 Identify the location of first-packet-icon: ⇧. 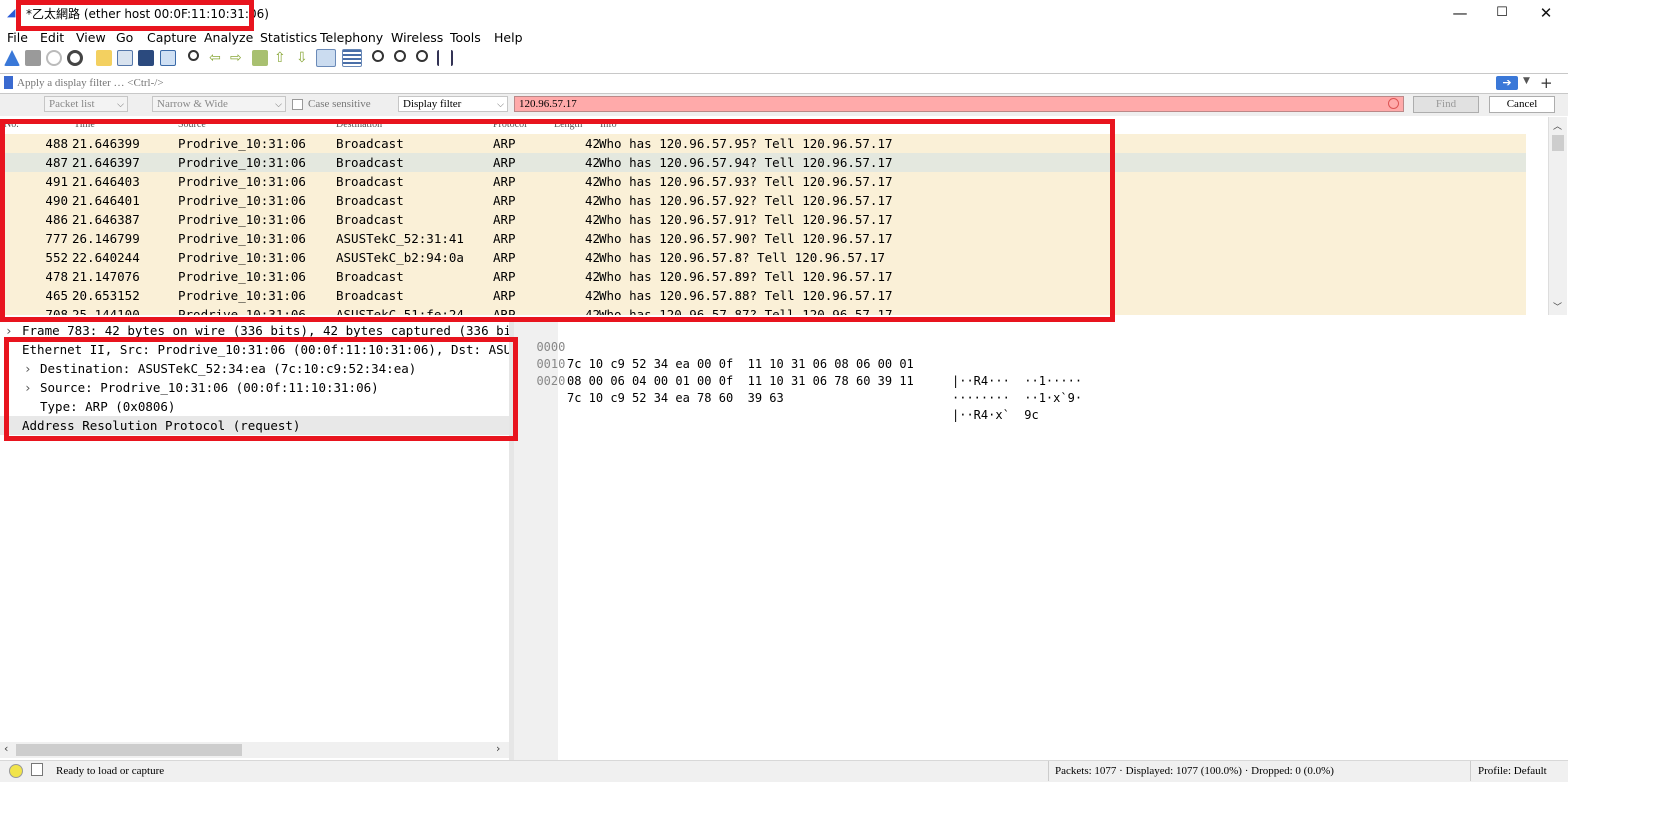
(282, 58).